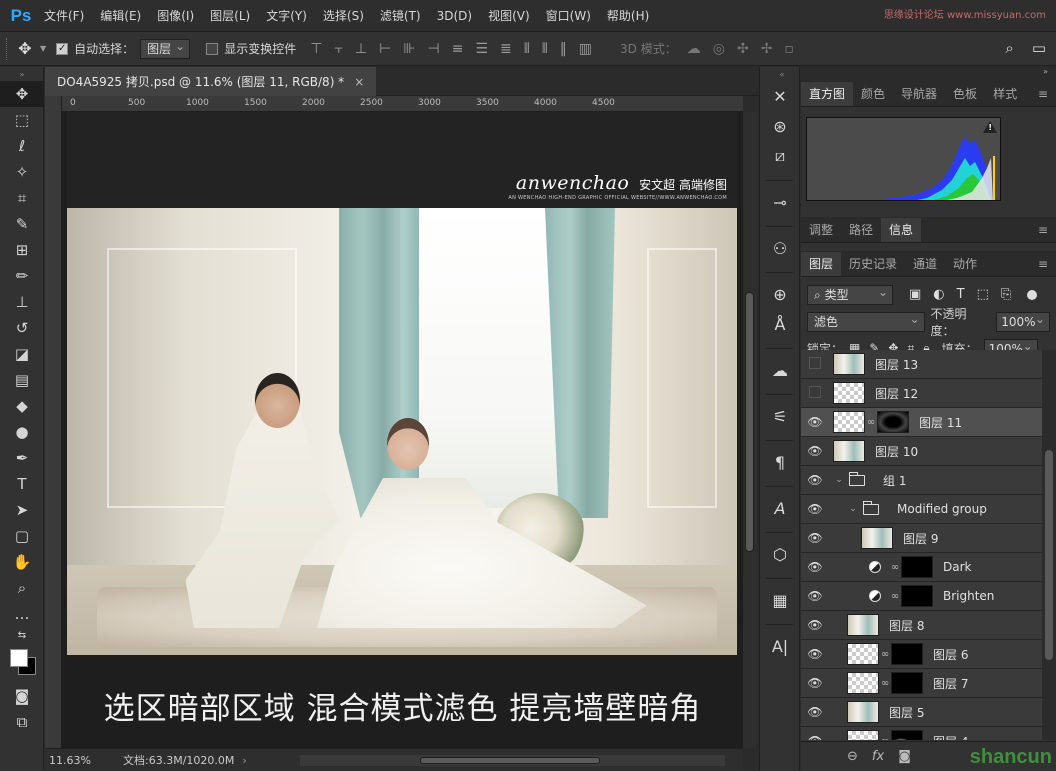 This screenshot has width=1056, height=771. Describe the element at coordinates (585, 49) in the screenshot. I see `auto-align-icon: ▥` at that location.